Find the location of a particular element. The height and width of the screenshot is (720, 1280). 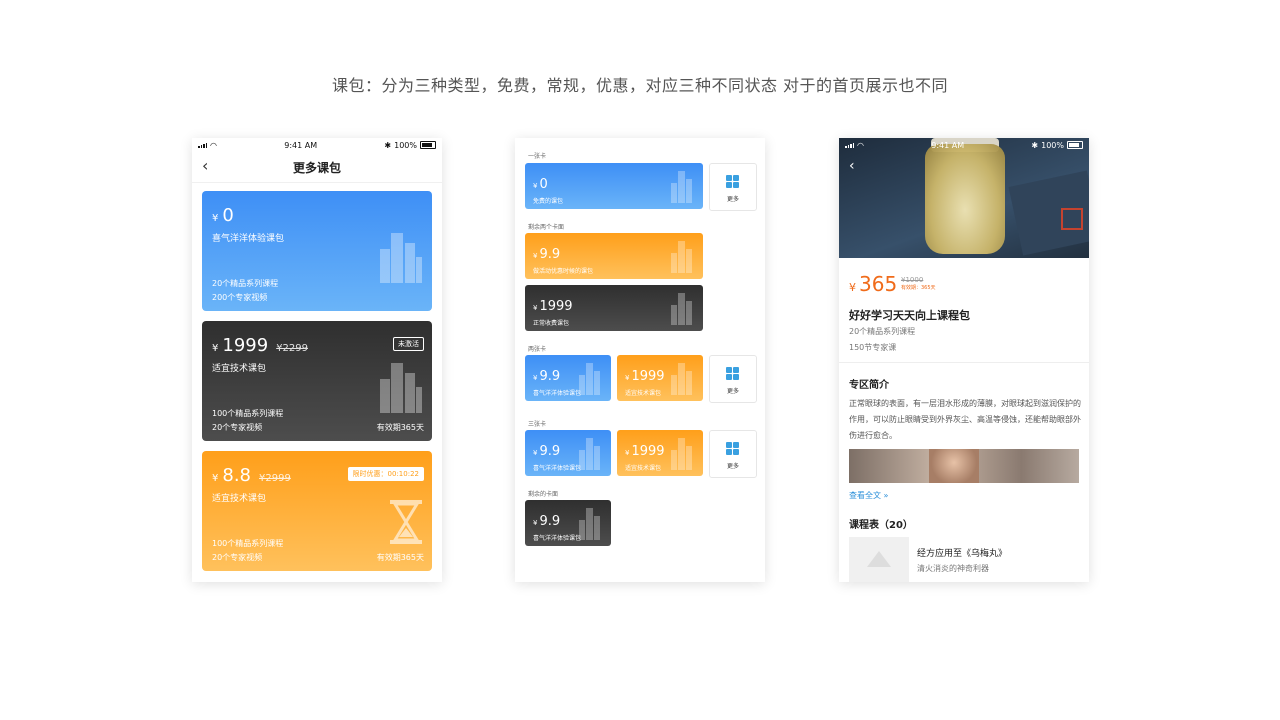

validity: 有效期：365天 is located at coordinates (918, 288).